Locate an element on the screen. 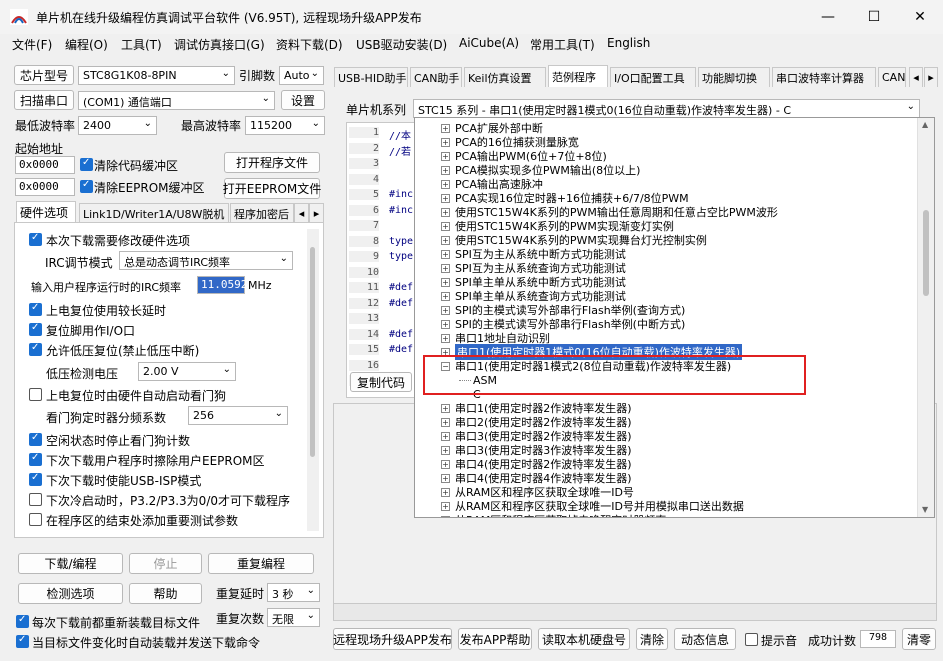 Image resolution: width=943 pixels, height=661 pixels. irc-freq-input: 11.0592 is located at coordinates (222, 285).